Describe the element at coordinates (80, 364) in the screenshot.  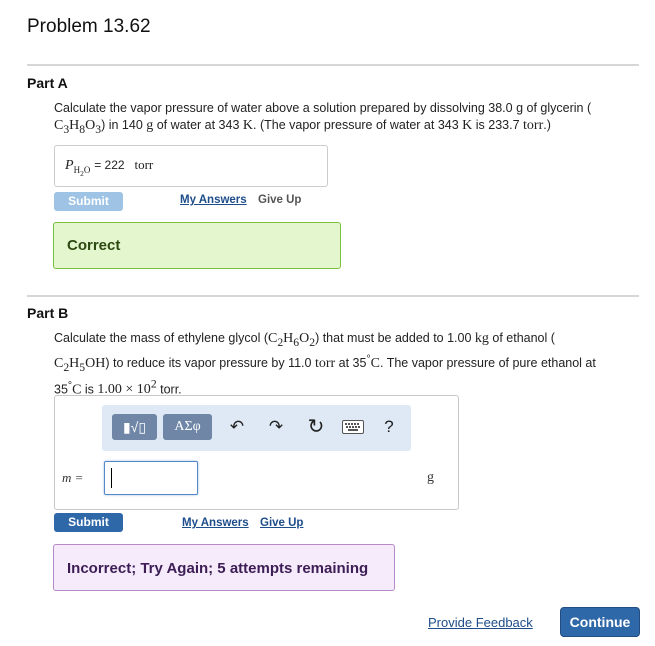
I see `ethanol-formula: C2H5OH` at that location.